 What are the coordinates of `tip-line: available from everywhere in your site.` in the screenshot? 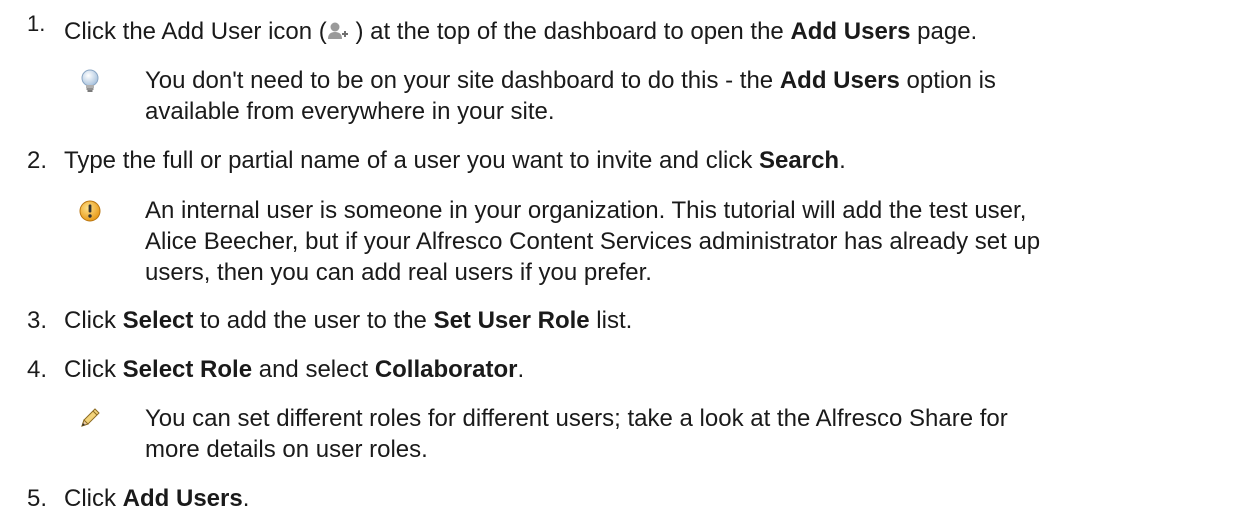 It's located at (350, 111).